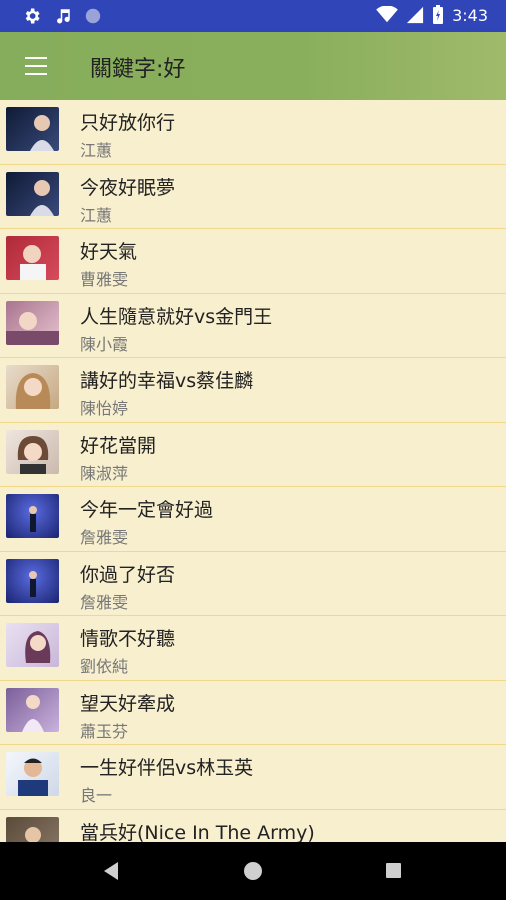  I want to click on song-title: 情歌不好聽, so click(128, 639).